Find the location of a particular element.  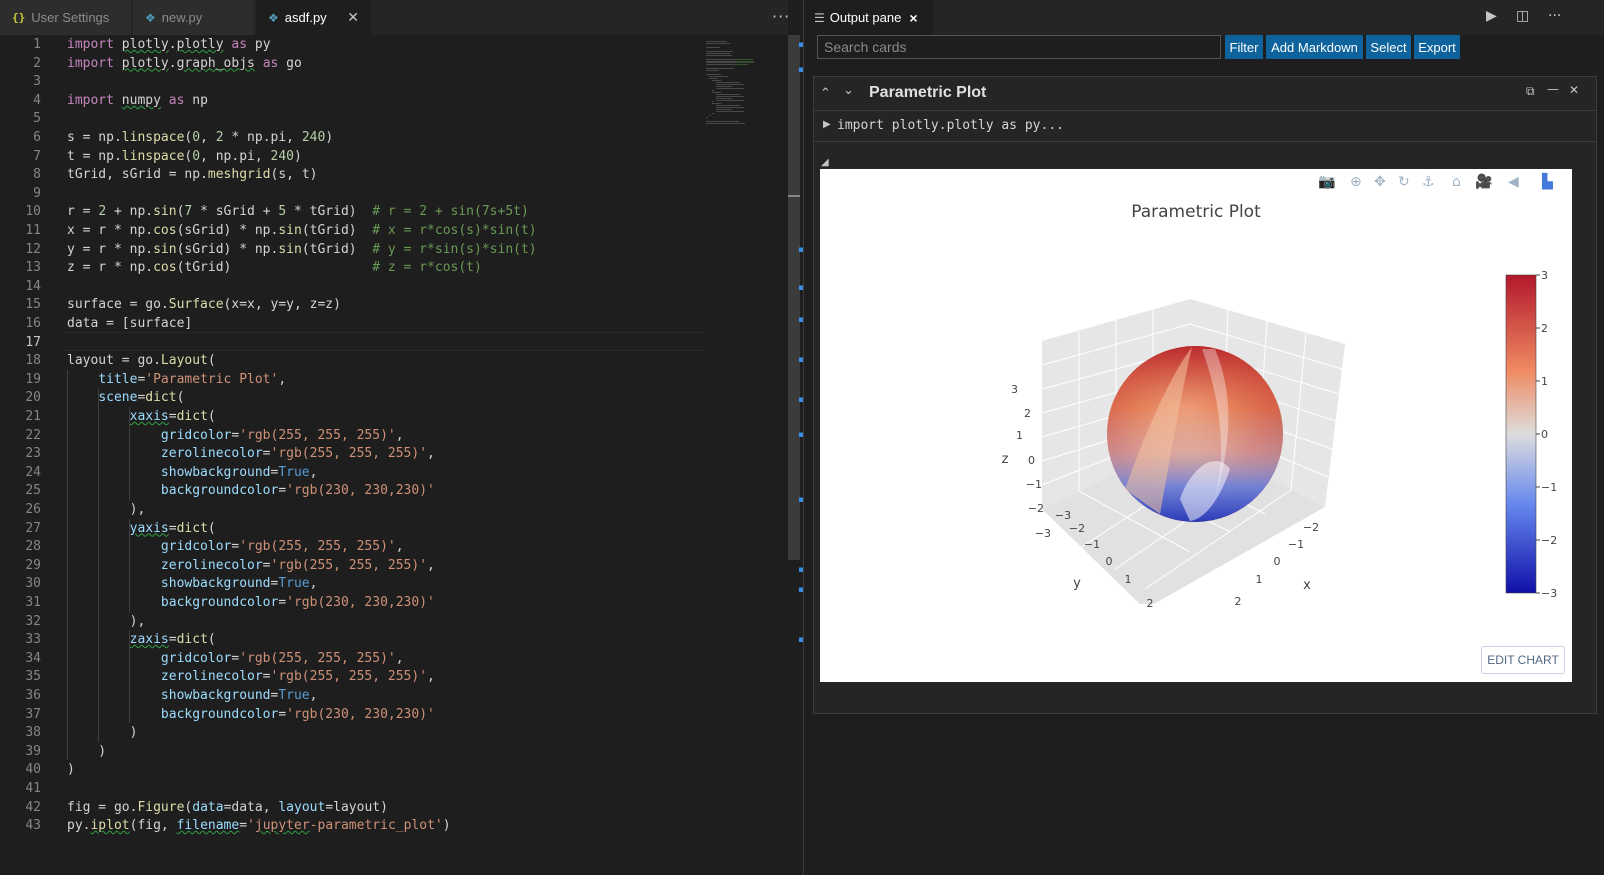

code-line: 38 ) is located at coordinates (353, 732).